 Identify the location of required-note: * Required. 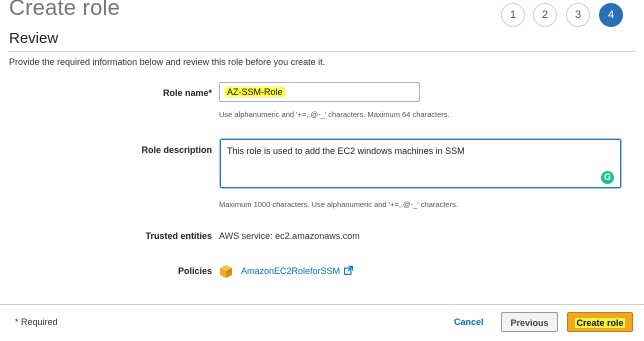
(36, 322).